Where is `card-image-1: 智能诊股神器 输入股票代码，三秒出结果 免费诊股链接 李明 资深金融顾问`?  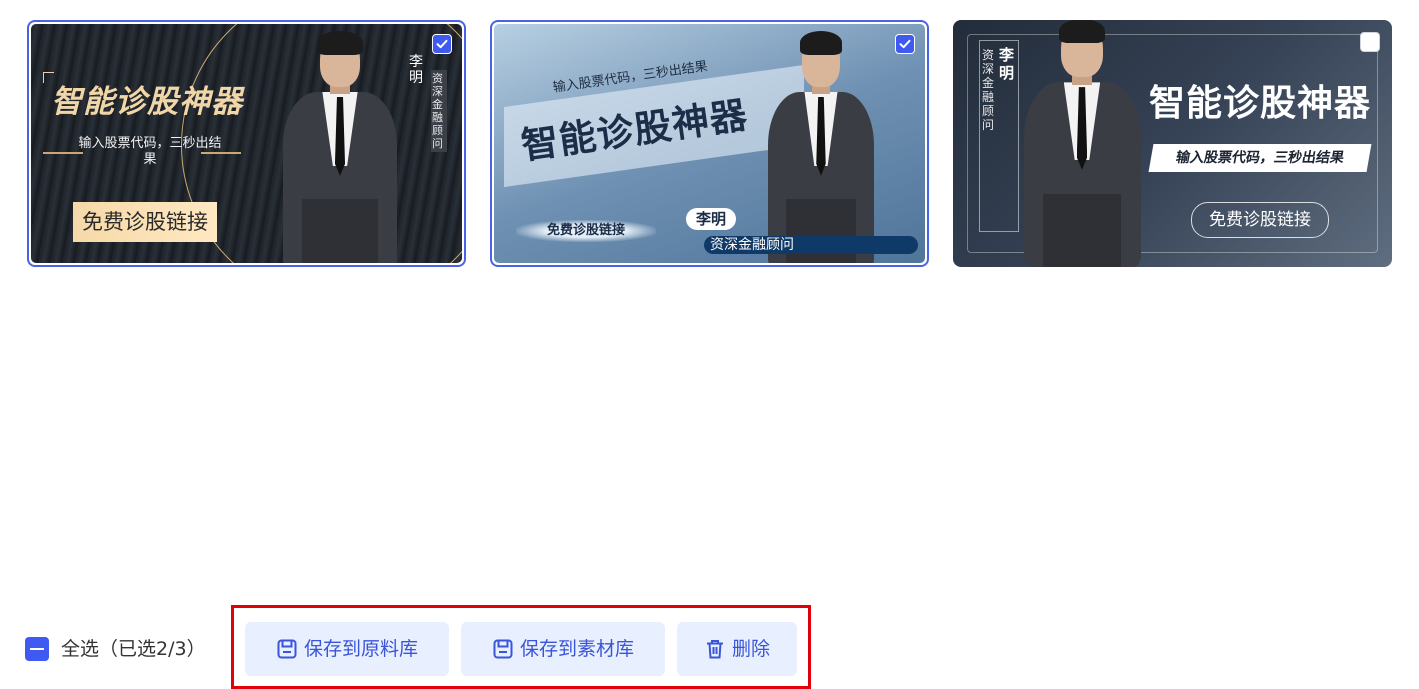 card-image-1: 智能诊股神器 输入股票代码，三秒出结果 免费诊股链接 李明 资深金融顾问 is located at coordinates (246, 143).